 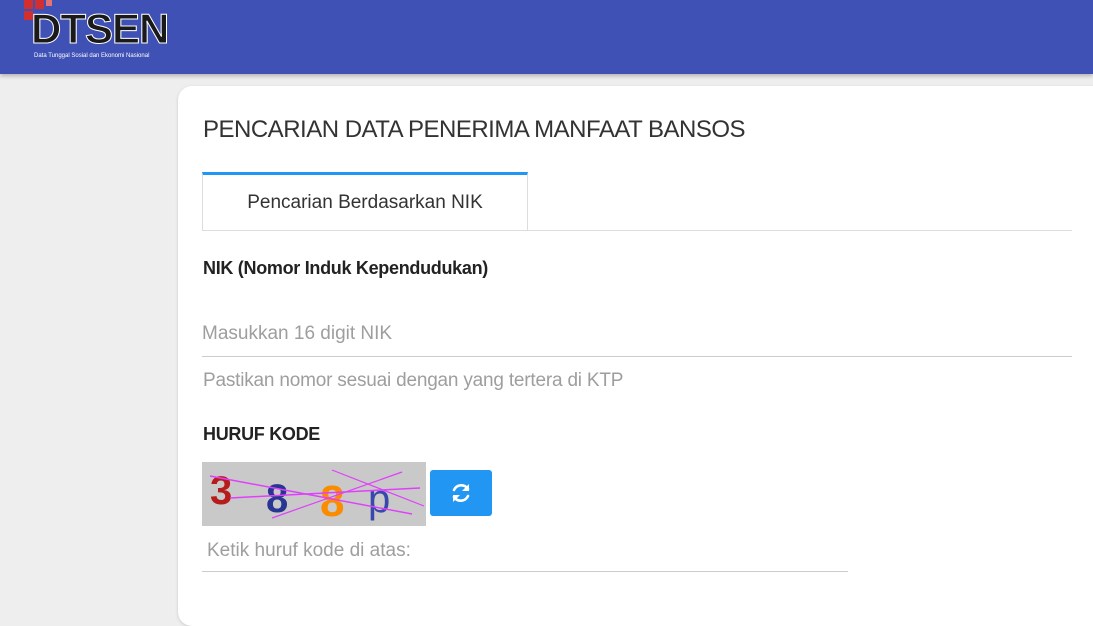 What do you see at coordinates (525, 551) in the screenshot?
I see `captcha-input` at bounding box center [525, 551].